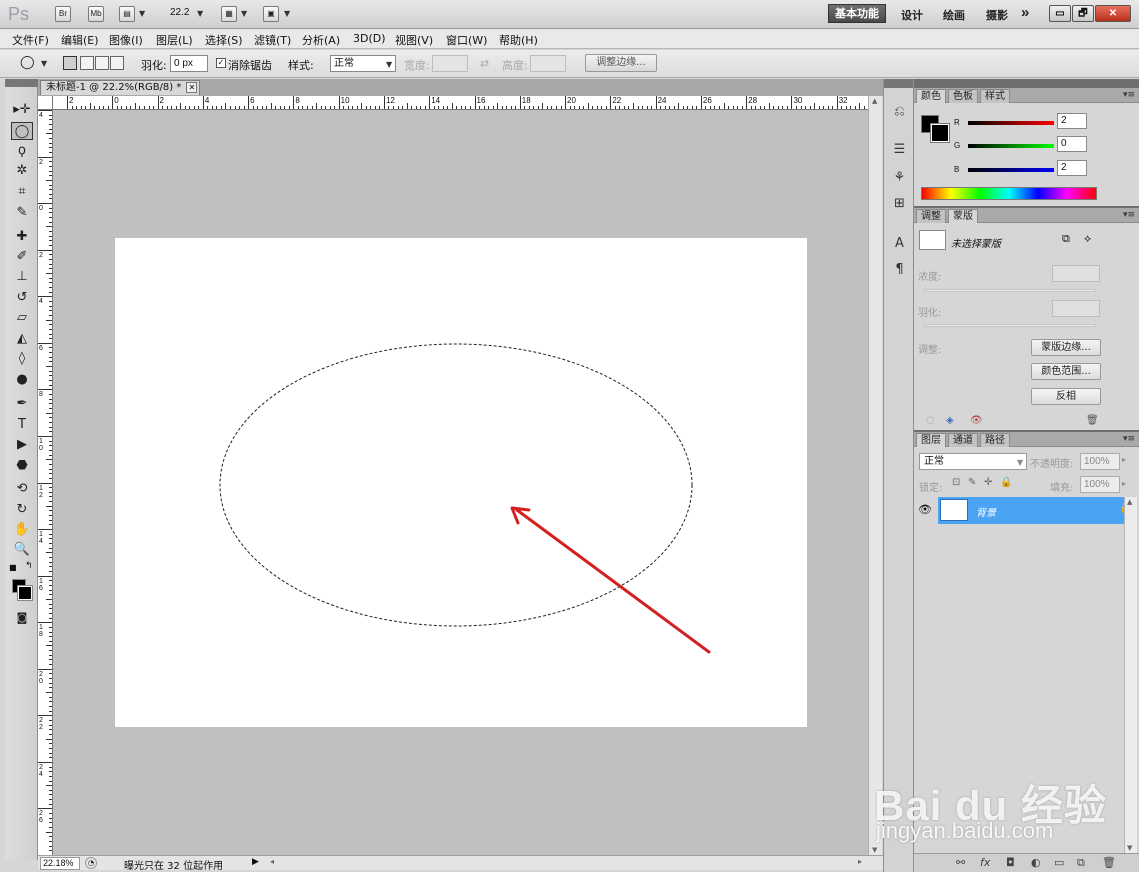 This screenshot has width=1139, height=872. Describe the element at coordinates (13, 567) in the screenshot. I see `default-colors-icon: ■` at that location.